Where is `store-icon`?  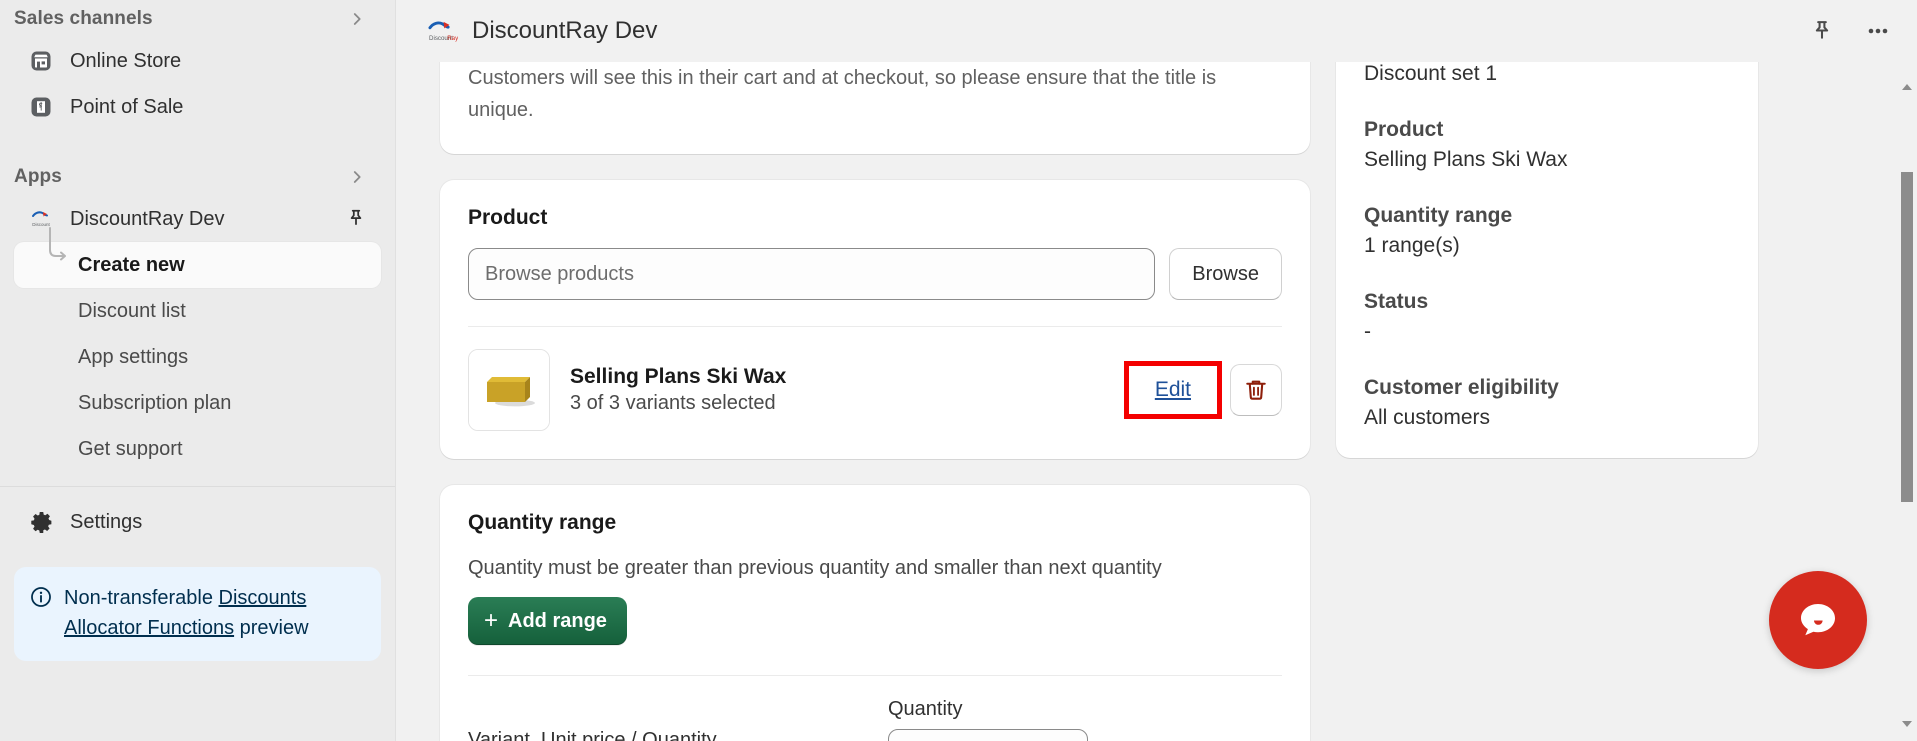
store-icon is located at coordinates (41, 61).